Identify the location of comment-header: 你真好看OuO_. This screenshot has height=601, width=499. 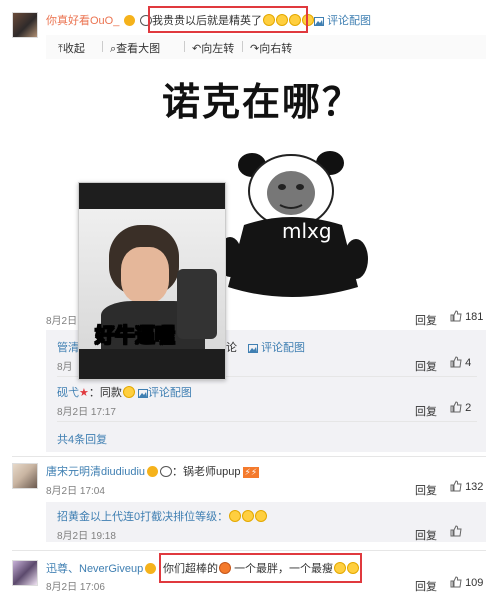
(99, 20).